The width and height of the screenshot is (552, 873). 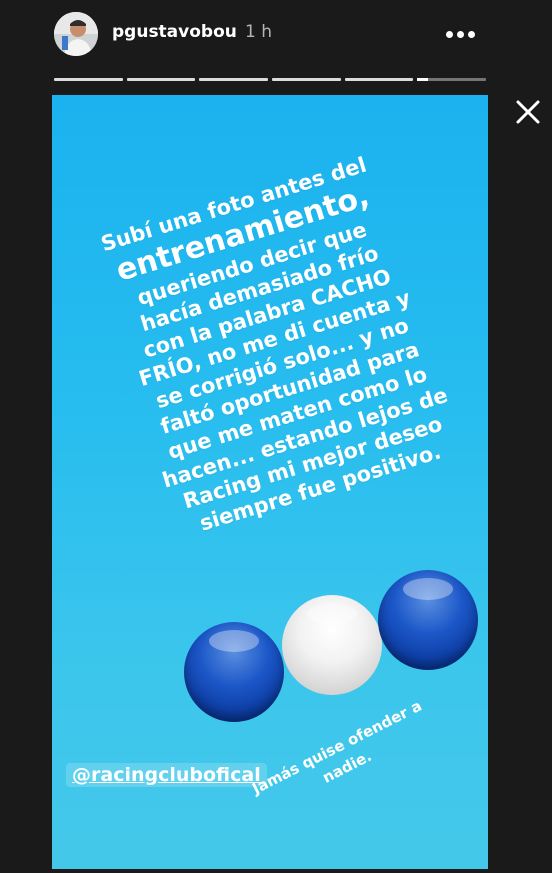 I want to click on note-line: nadie., so click(x=347, y=766).